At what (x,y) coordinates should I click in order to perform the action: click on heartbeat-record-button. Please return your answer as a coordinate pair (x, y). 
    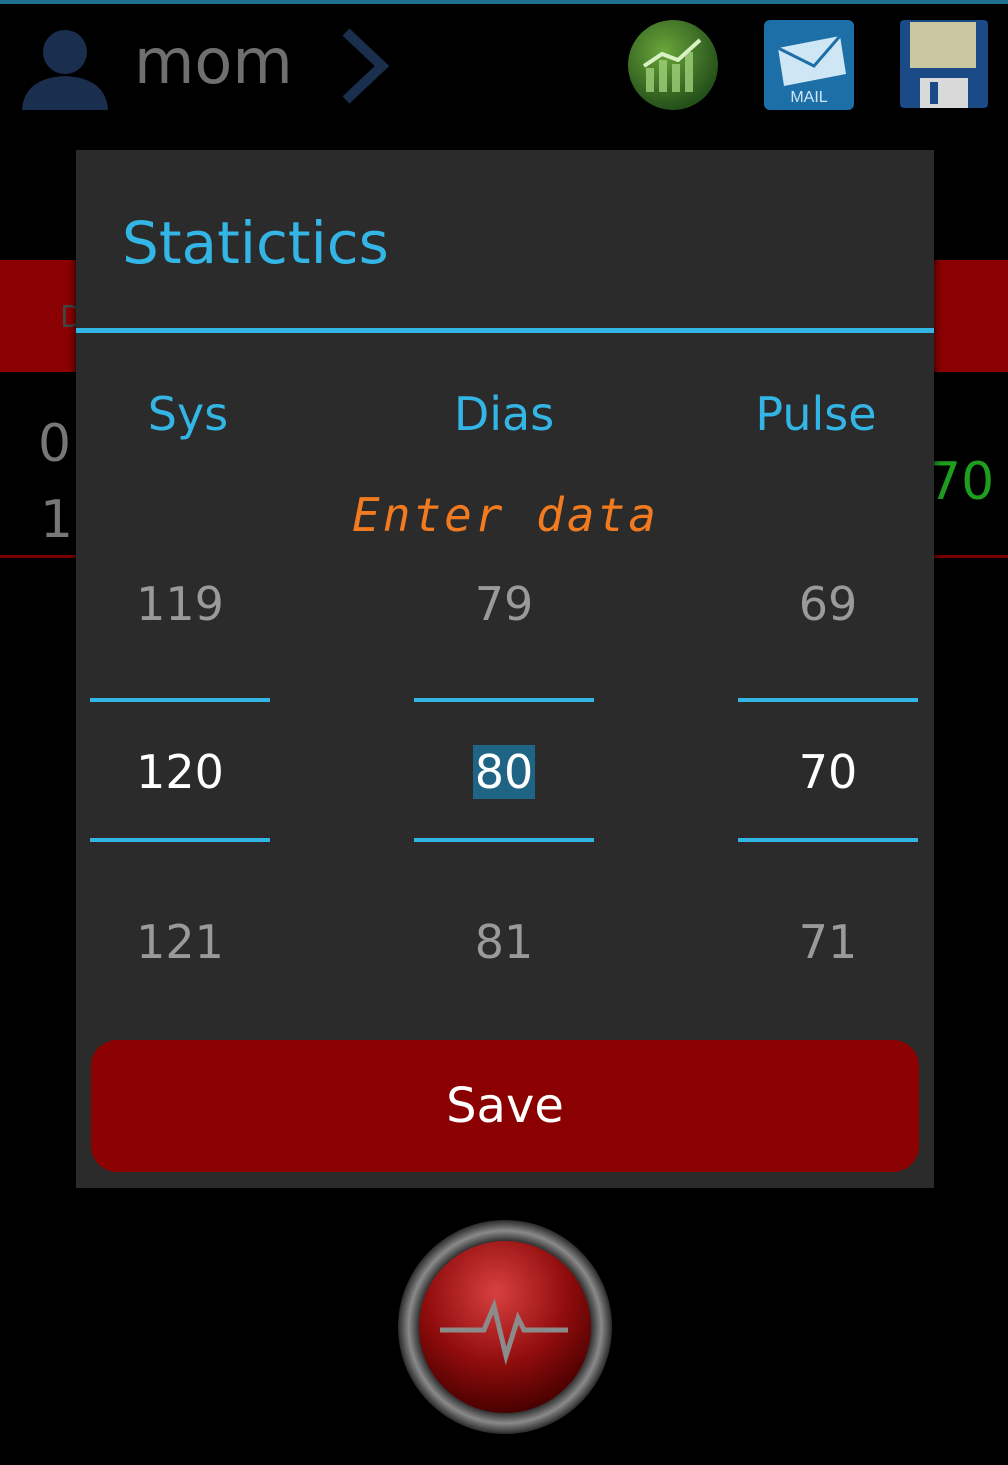
    Looking at the image, I should click on (505, 1327).